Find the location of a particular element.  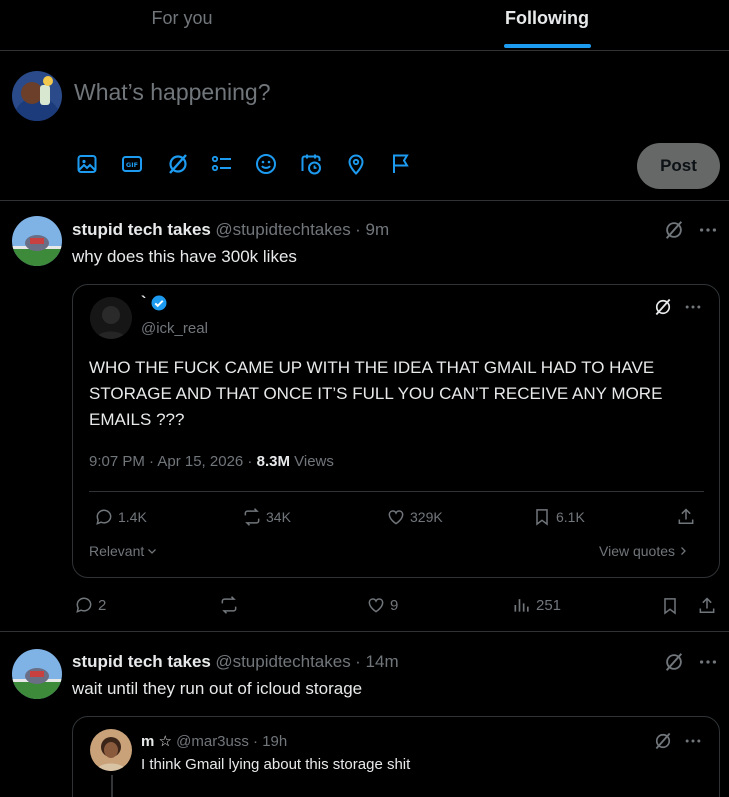

poll-icon is located at coordinates (222, 164).